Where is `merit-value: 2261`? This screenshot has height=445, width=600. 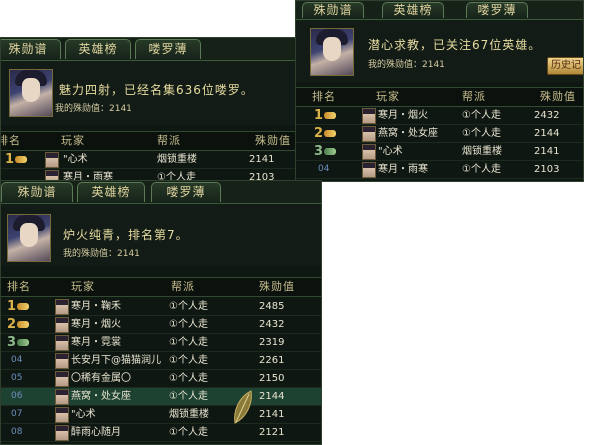
merit-value: 2261 is located at coordinates (272, 360).